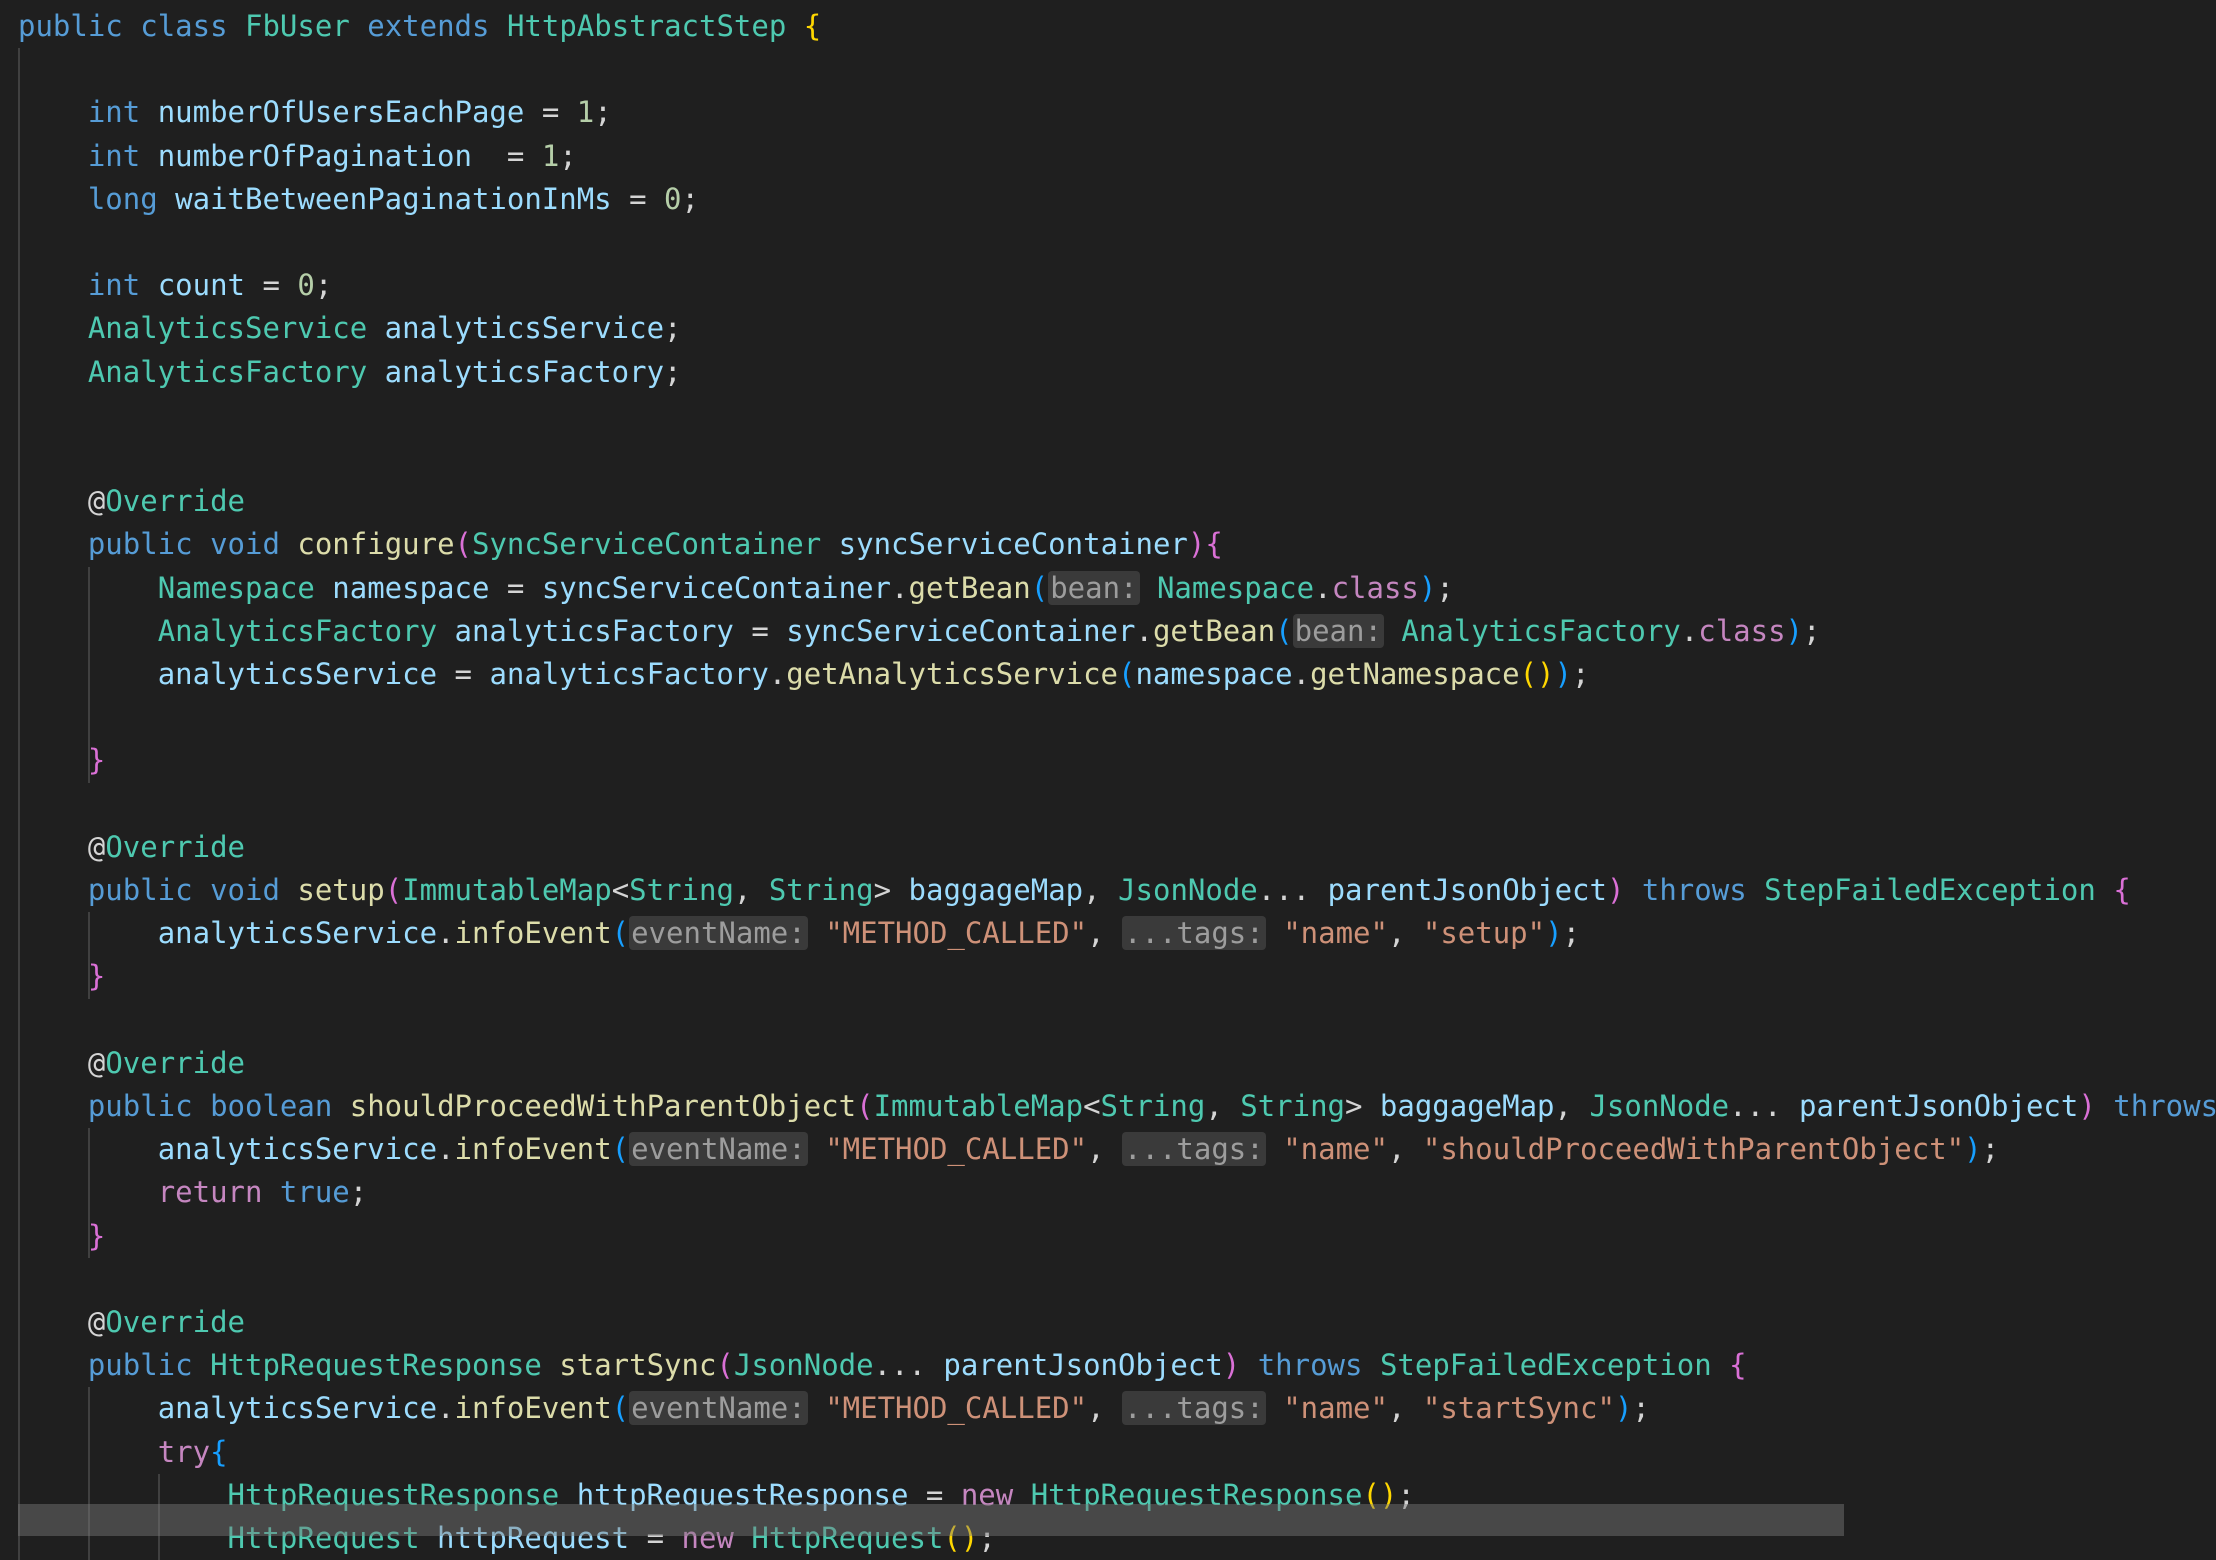 The image size is (2216, 1560). I want to click on code-token: analyticsFactory, so click(524, 371).